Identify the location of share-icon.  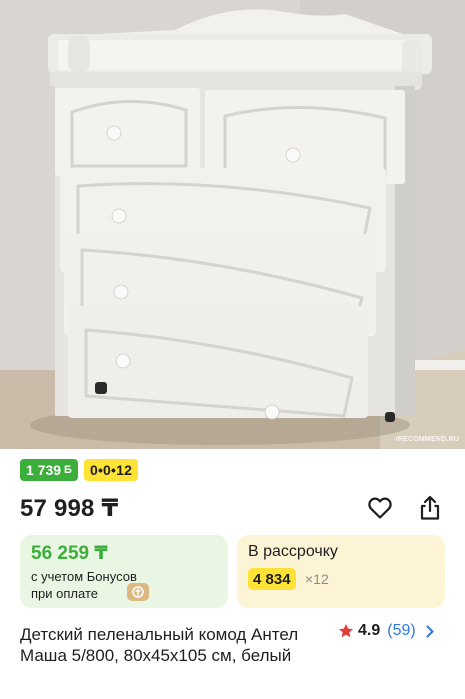
(430, 507).